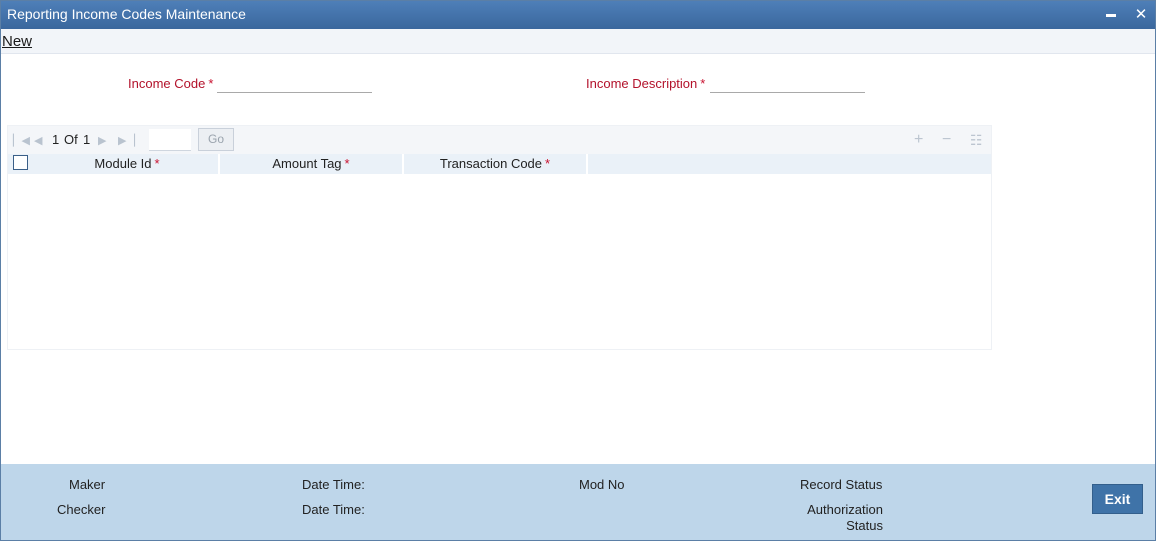  I want to click on grid-header: Module Id * Amount Tag * Transaction Code *, so click(499, 164).